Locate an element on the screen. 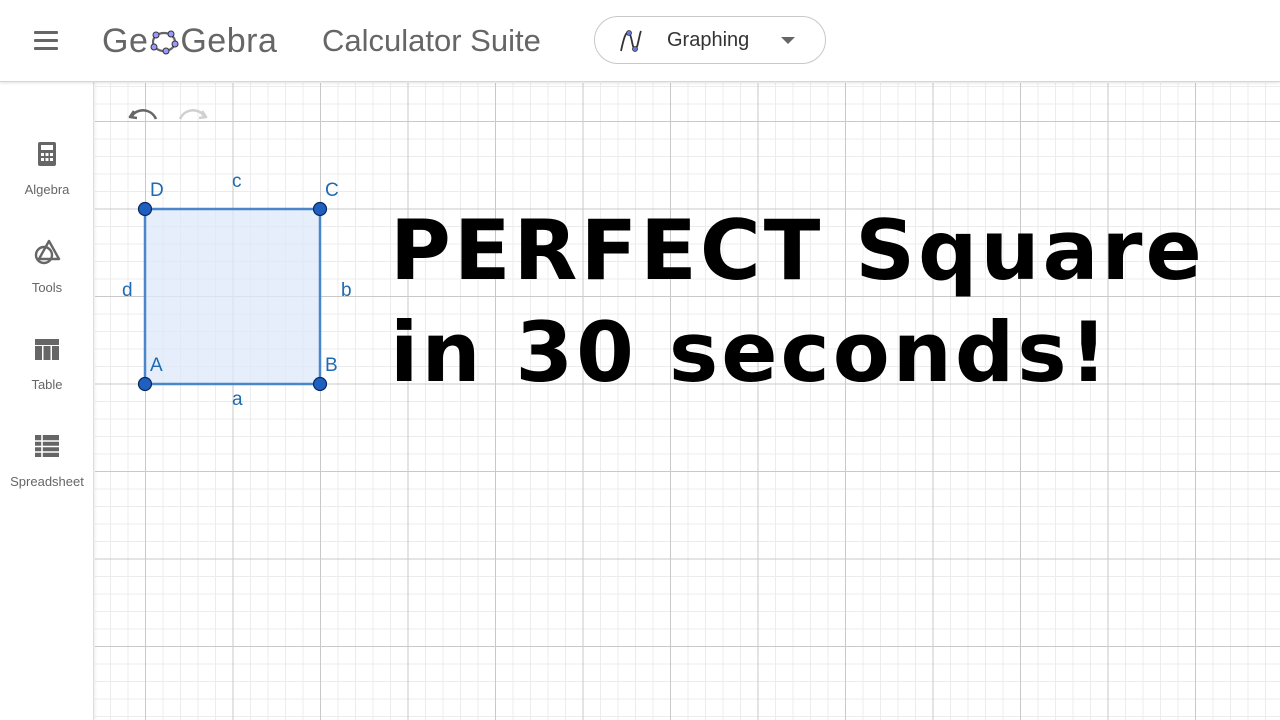 This screenshot has width=1280, height=720. sidebar-item-label: Algebra is located at coordinates (47, 189).